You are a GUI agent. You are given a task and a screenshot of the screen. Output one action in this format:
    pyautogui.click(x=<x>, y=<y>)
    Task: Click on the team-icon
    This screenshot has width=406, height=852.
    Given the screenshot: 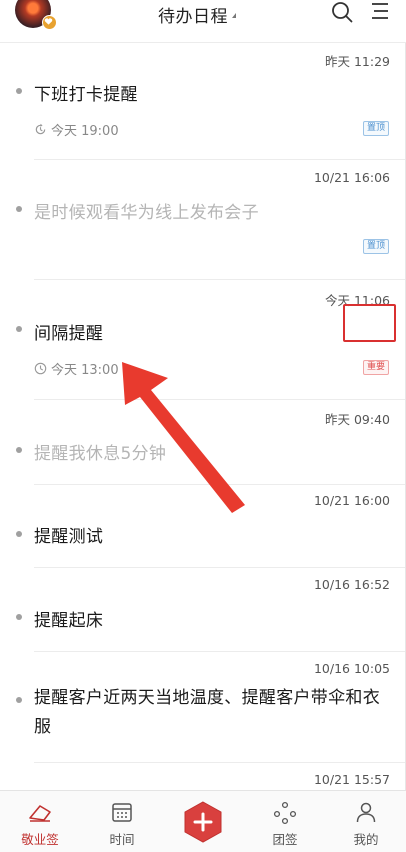 What is the action you would take?
    pyautogui.click(x=285, y=813)
    